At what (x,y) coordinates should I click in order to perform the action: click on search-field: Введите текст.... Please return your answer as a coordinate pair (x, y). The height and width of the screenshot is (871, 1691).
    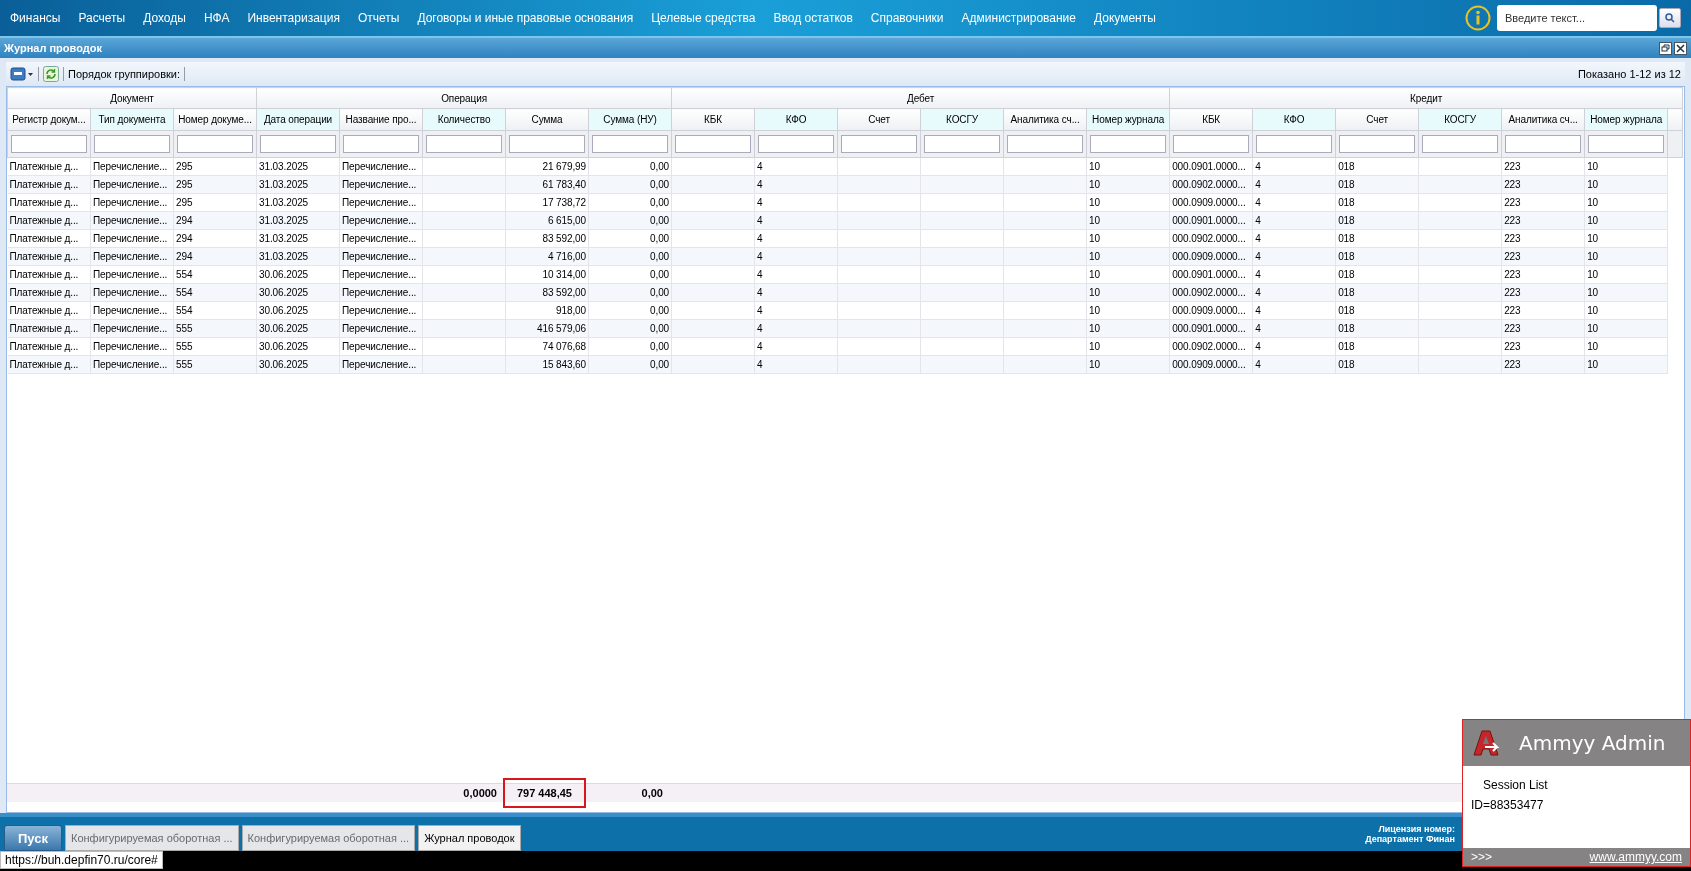
    Looking at the image, I should click on (1577, 18).